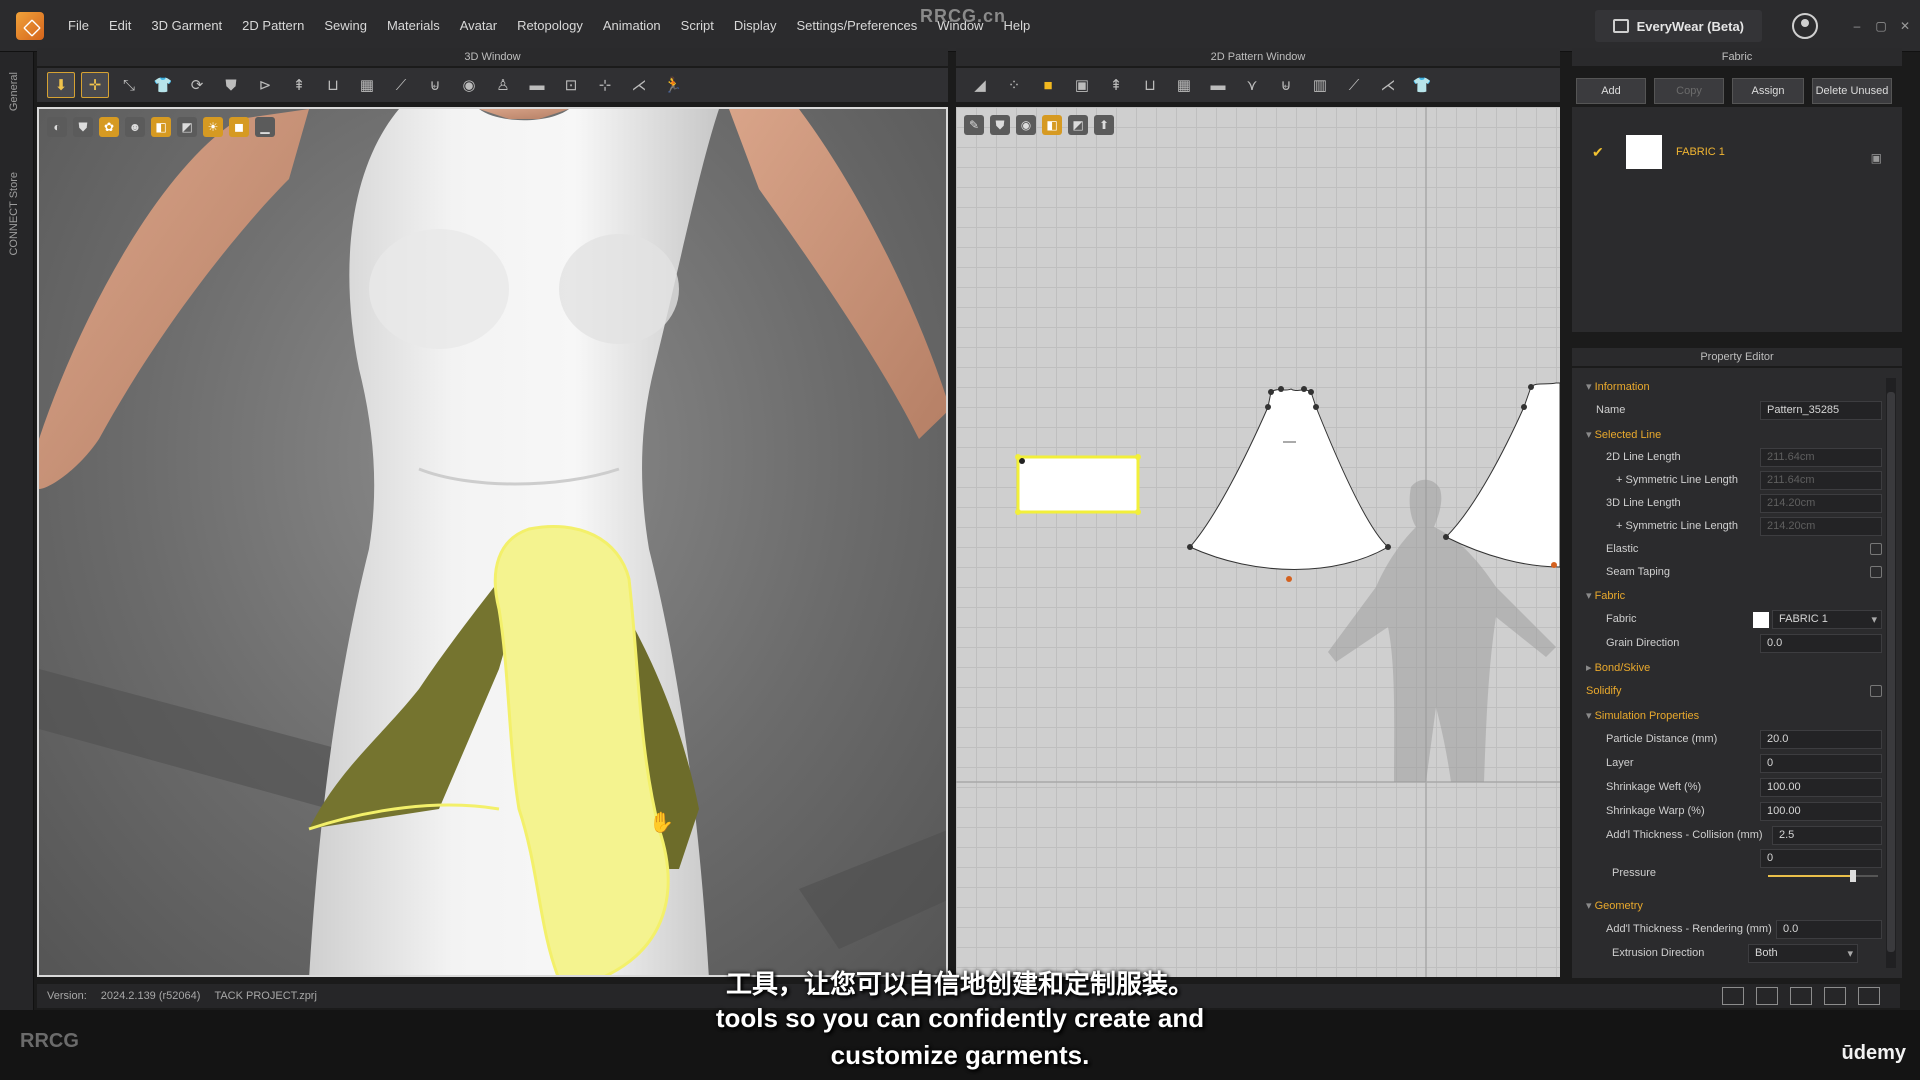 This screenshot has height=1080, width=1920. I want to click on user-avatar-icon, so click(1805, 26).